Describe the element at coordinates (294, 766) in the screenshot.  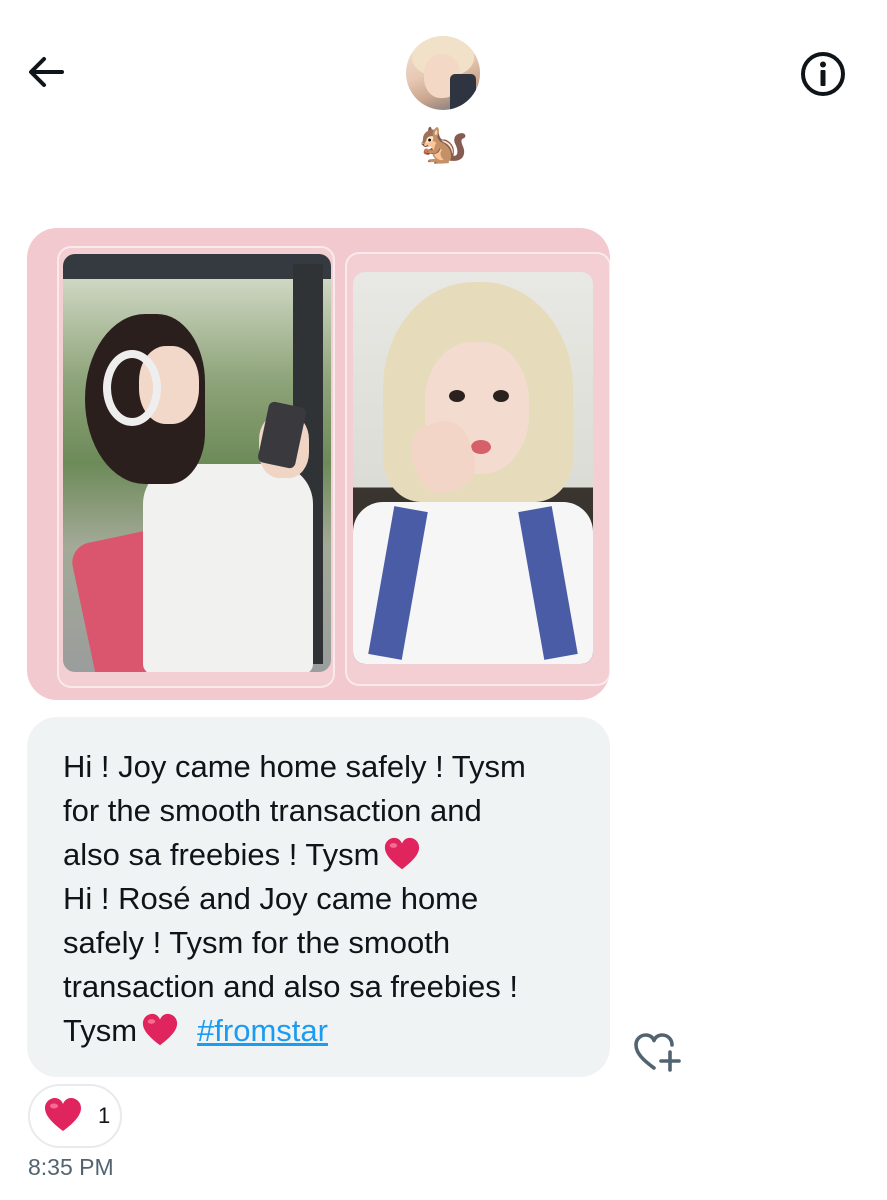
I see `message-line: Hi ! Joy came home safely ! Tysm` at that location.